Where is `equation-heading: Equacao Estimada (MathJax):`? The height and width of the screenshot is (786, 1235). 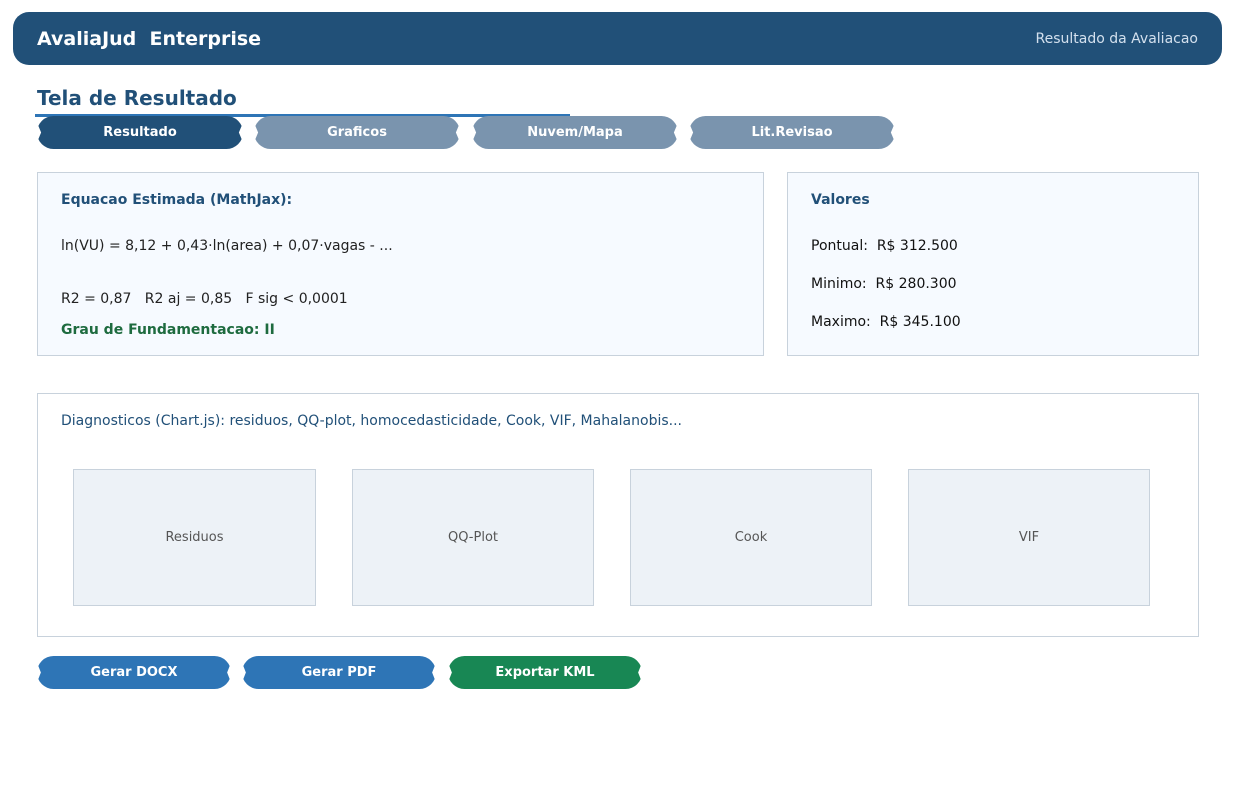
equation-heading: Equacao Estimada (MathJax): is located at coordinates (177, 200).